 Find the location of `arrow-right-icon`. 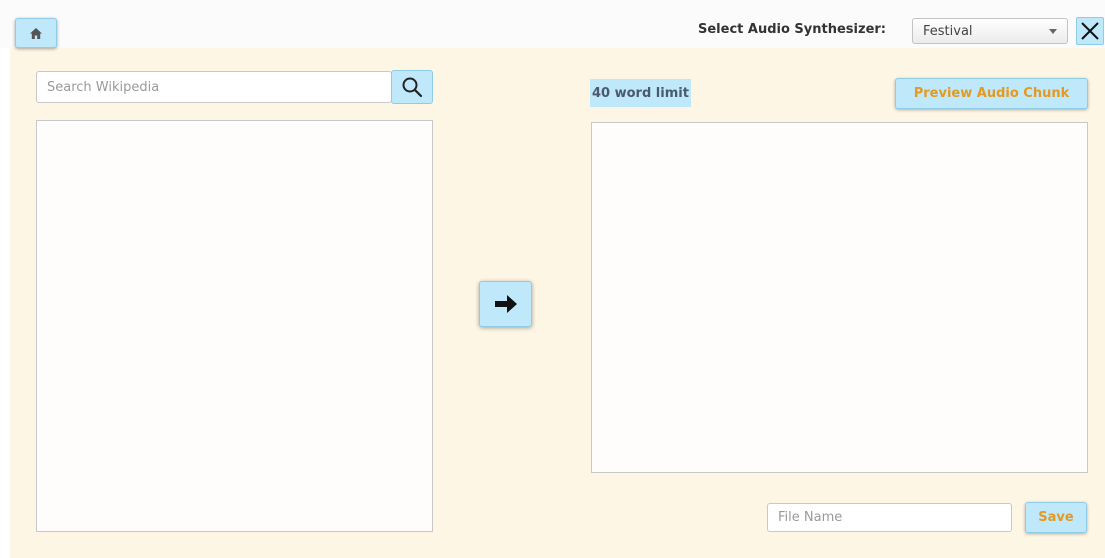

arrow-right-icon is located at coordinates (505, 304).